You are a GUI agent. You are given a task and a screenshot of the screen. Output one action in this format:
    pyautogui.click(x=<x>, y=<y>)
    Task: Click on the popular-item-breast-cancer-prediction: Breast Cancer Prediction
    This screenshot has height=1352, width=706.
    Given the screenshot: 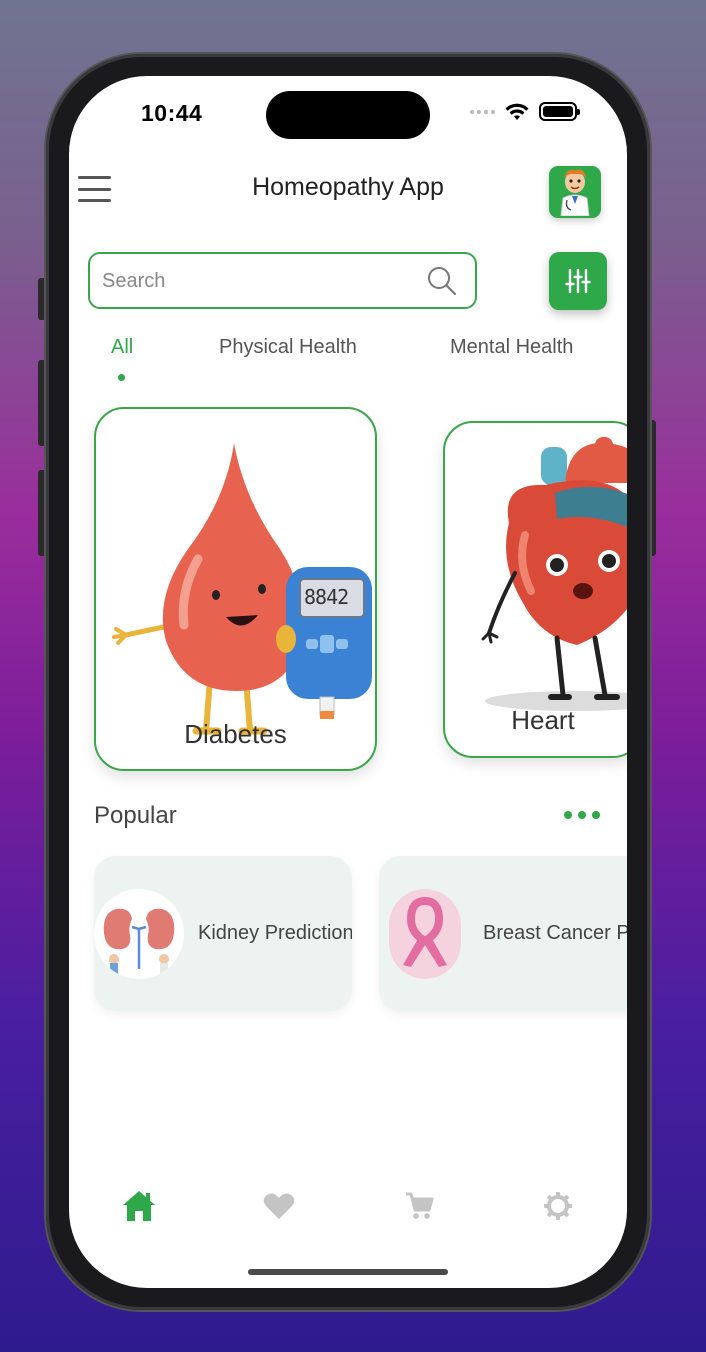 What is the action you would take?
    pyautogui.click(x=503, y=933)
    